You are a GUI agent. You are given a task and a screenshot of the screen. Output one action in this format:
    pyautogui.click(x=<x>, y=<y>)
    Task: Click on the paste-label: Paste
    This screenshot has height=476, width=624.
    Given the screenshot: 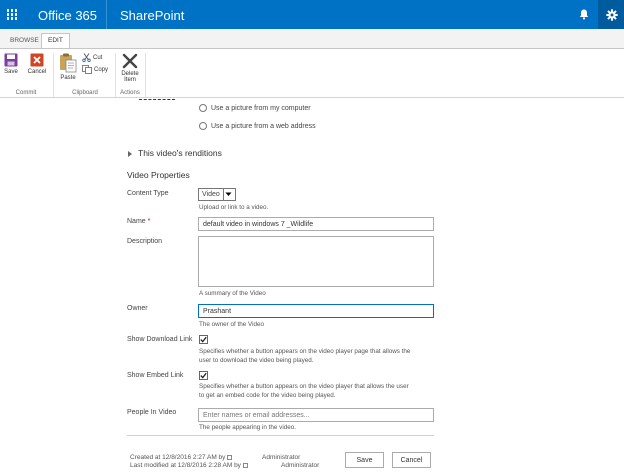 What is the action you would take?
    pyautogui.click(x=68, y=78)
    